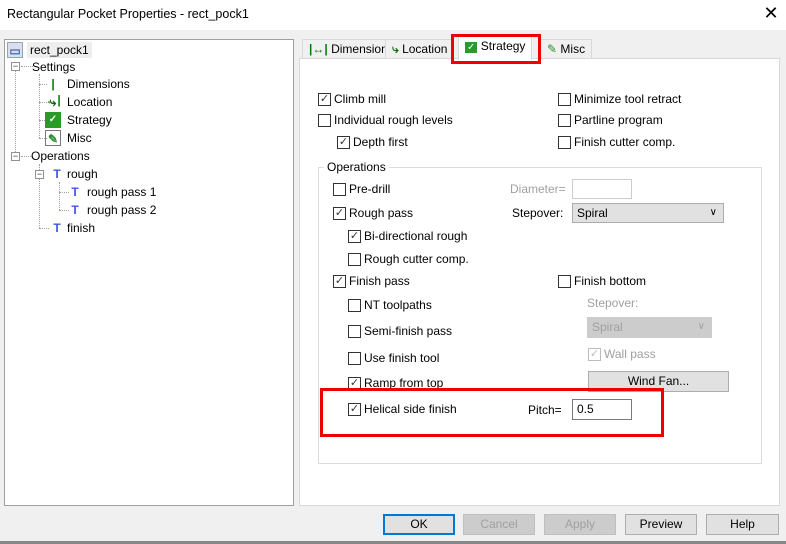 Image resolution: width=786 pixels, height=544 pixels. I want to click on tab-misc: ✎ Misc, so click(566, 49).